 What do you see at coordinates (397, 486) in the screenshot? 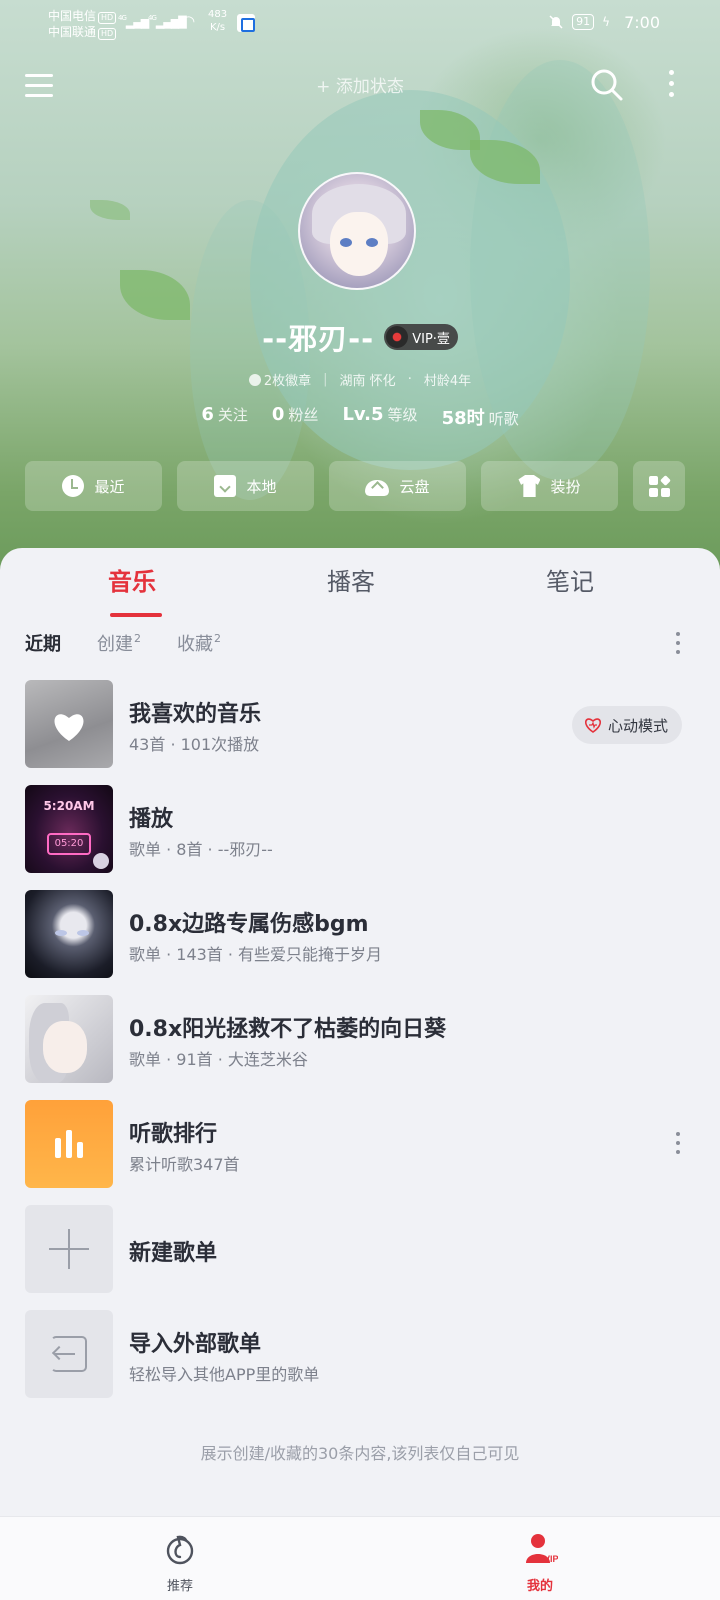
I see `cloud-drive-button: 云盘` at bounding box center [397, 486].